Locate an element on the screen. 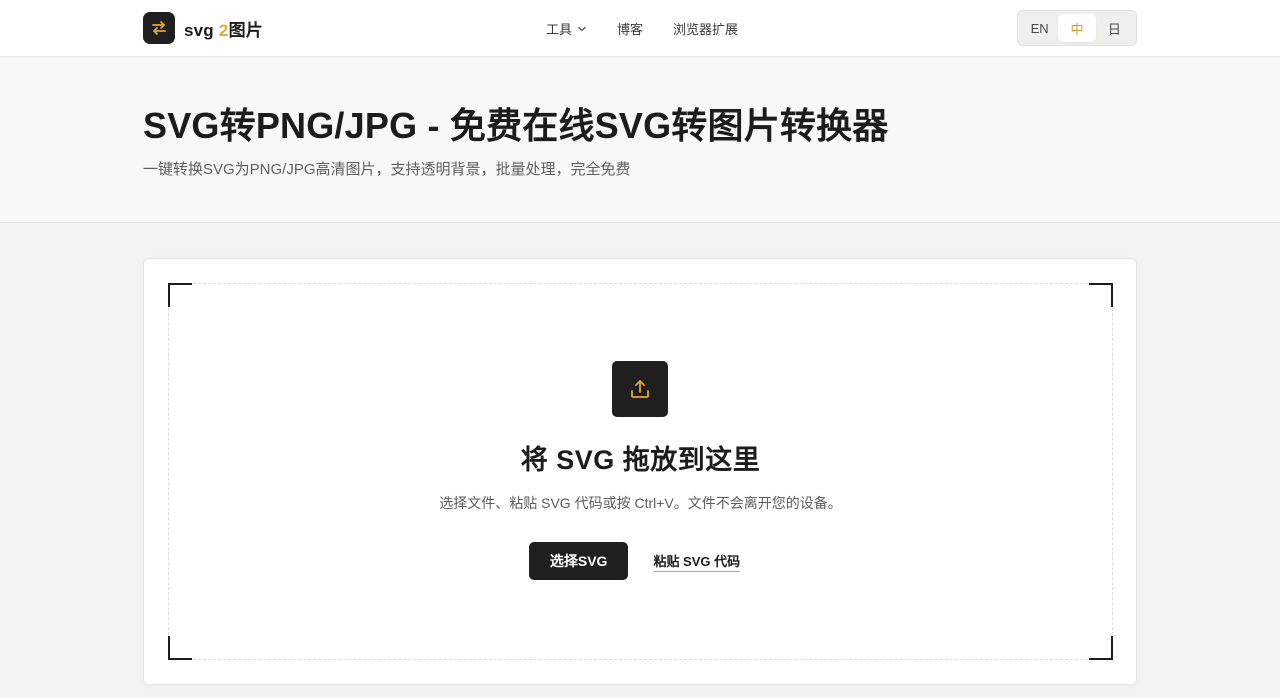 This screenshot has height=698, width=1280. page-subtitle: 一键转换SVG为PNG/JPG高清图片，支持透明背景，批量处理，完全免费 is located at coordinates (387, 169).